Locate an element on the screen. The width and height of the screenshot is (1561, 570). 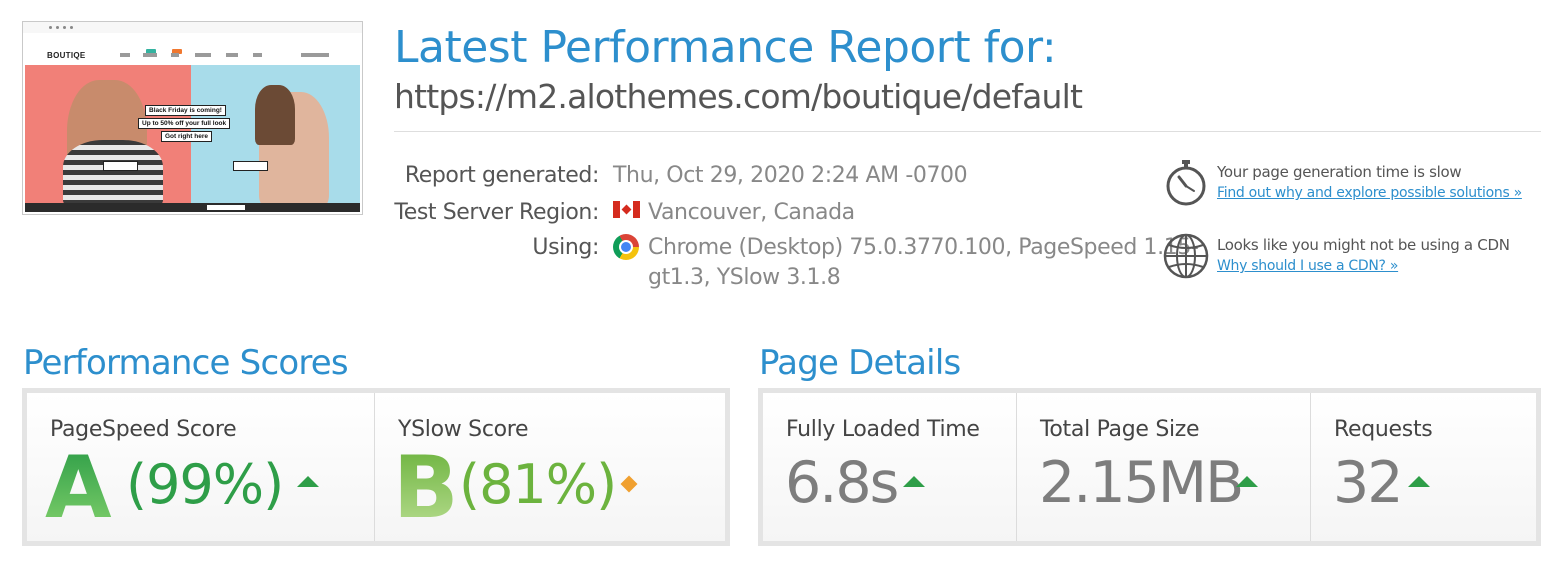
fully-loaded-time-card: Fully Loaded Time 6.8s is located at coordinates (890, 467).